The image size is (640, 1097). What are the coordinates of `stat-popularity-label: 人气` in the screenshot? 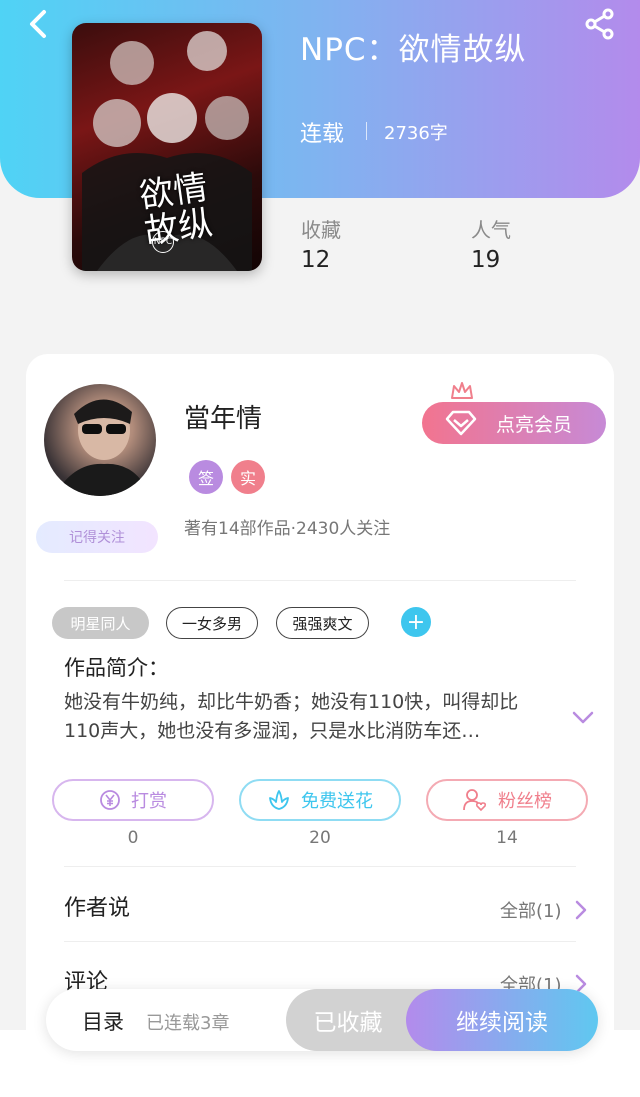 It's located at (491, 230).